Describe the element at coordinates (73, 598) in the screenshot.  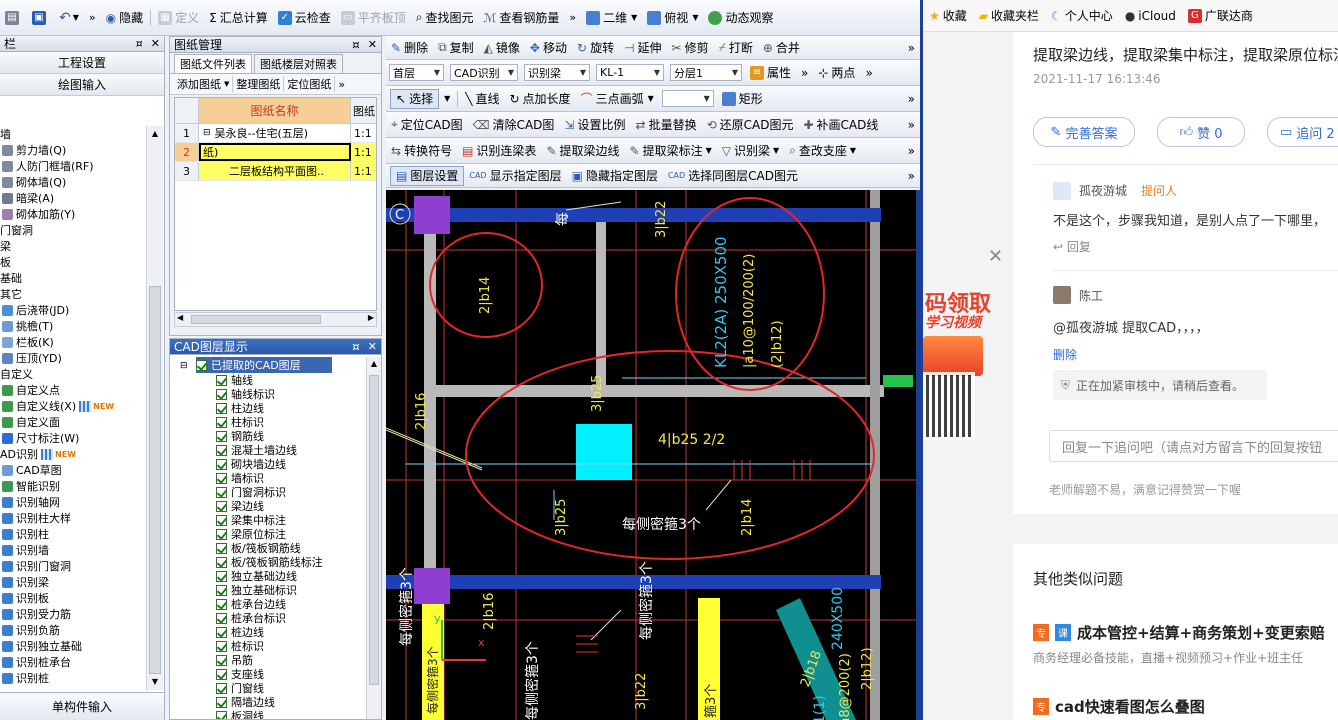
I see `nav-item: 识别板` at that location.